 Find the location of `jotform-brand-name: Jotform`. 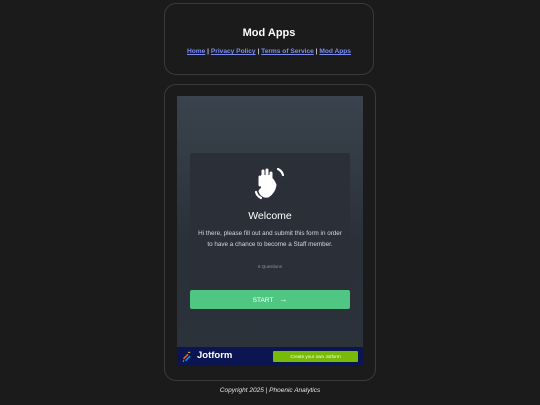

jotform-brand-name: Jotform is located at coordinates (214, 355).